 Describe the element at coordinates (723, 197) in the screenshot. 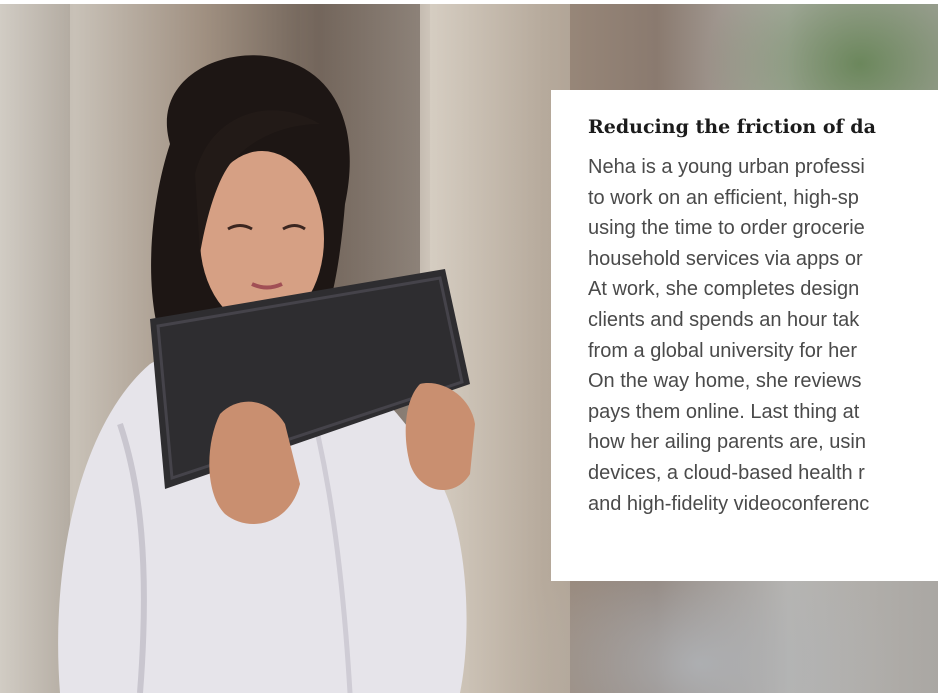

I see `body-line: to work on an efficient, high-sp` at that location.